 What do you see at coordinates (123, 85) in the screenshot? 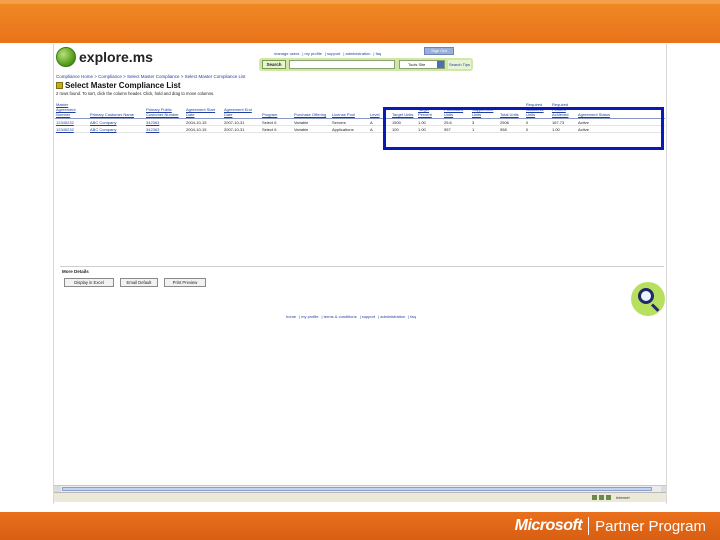
I see `page-title: Select Master Compliance List` at bounding box center [123, 85].